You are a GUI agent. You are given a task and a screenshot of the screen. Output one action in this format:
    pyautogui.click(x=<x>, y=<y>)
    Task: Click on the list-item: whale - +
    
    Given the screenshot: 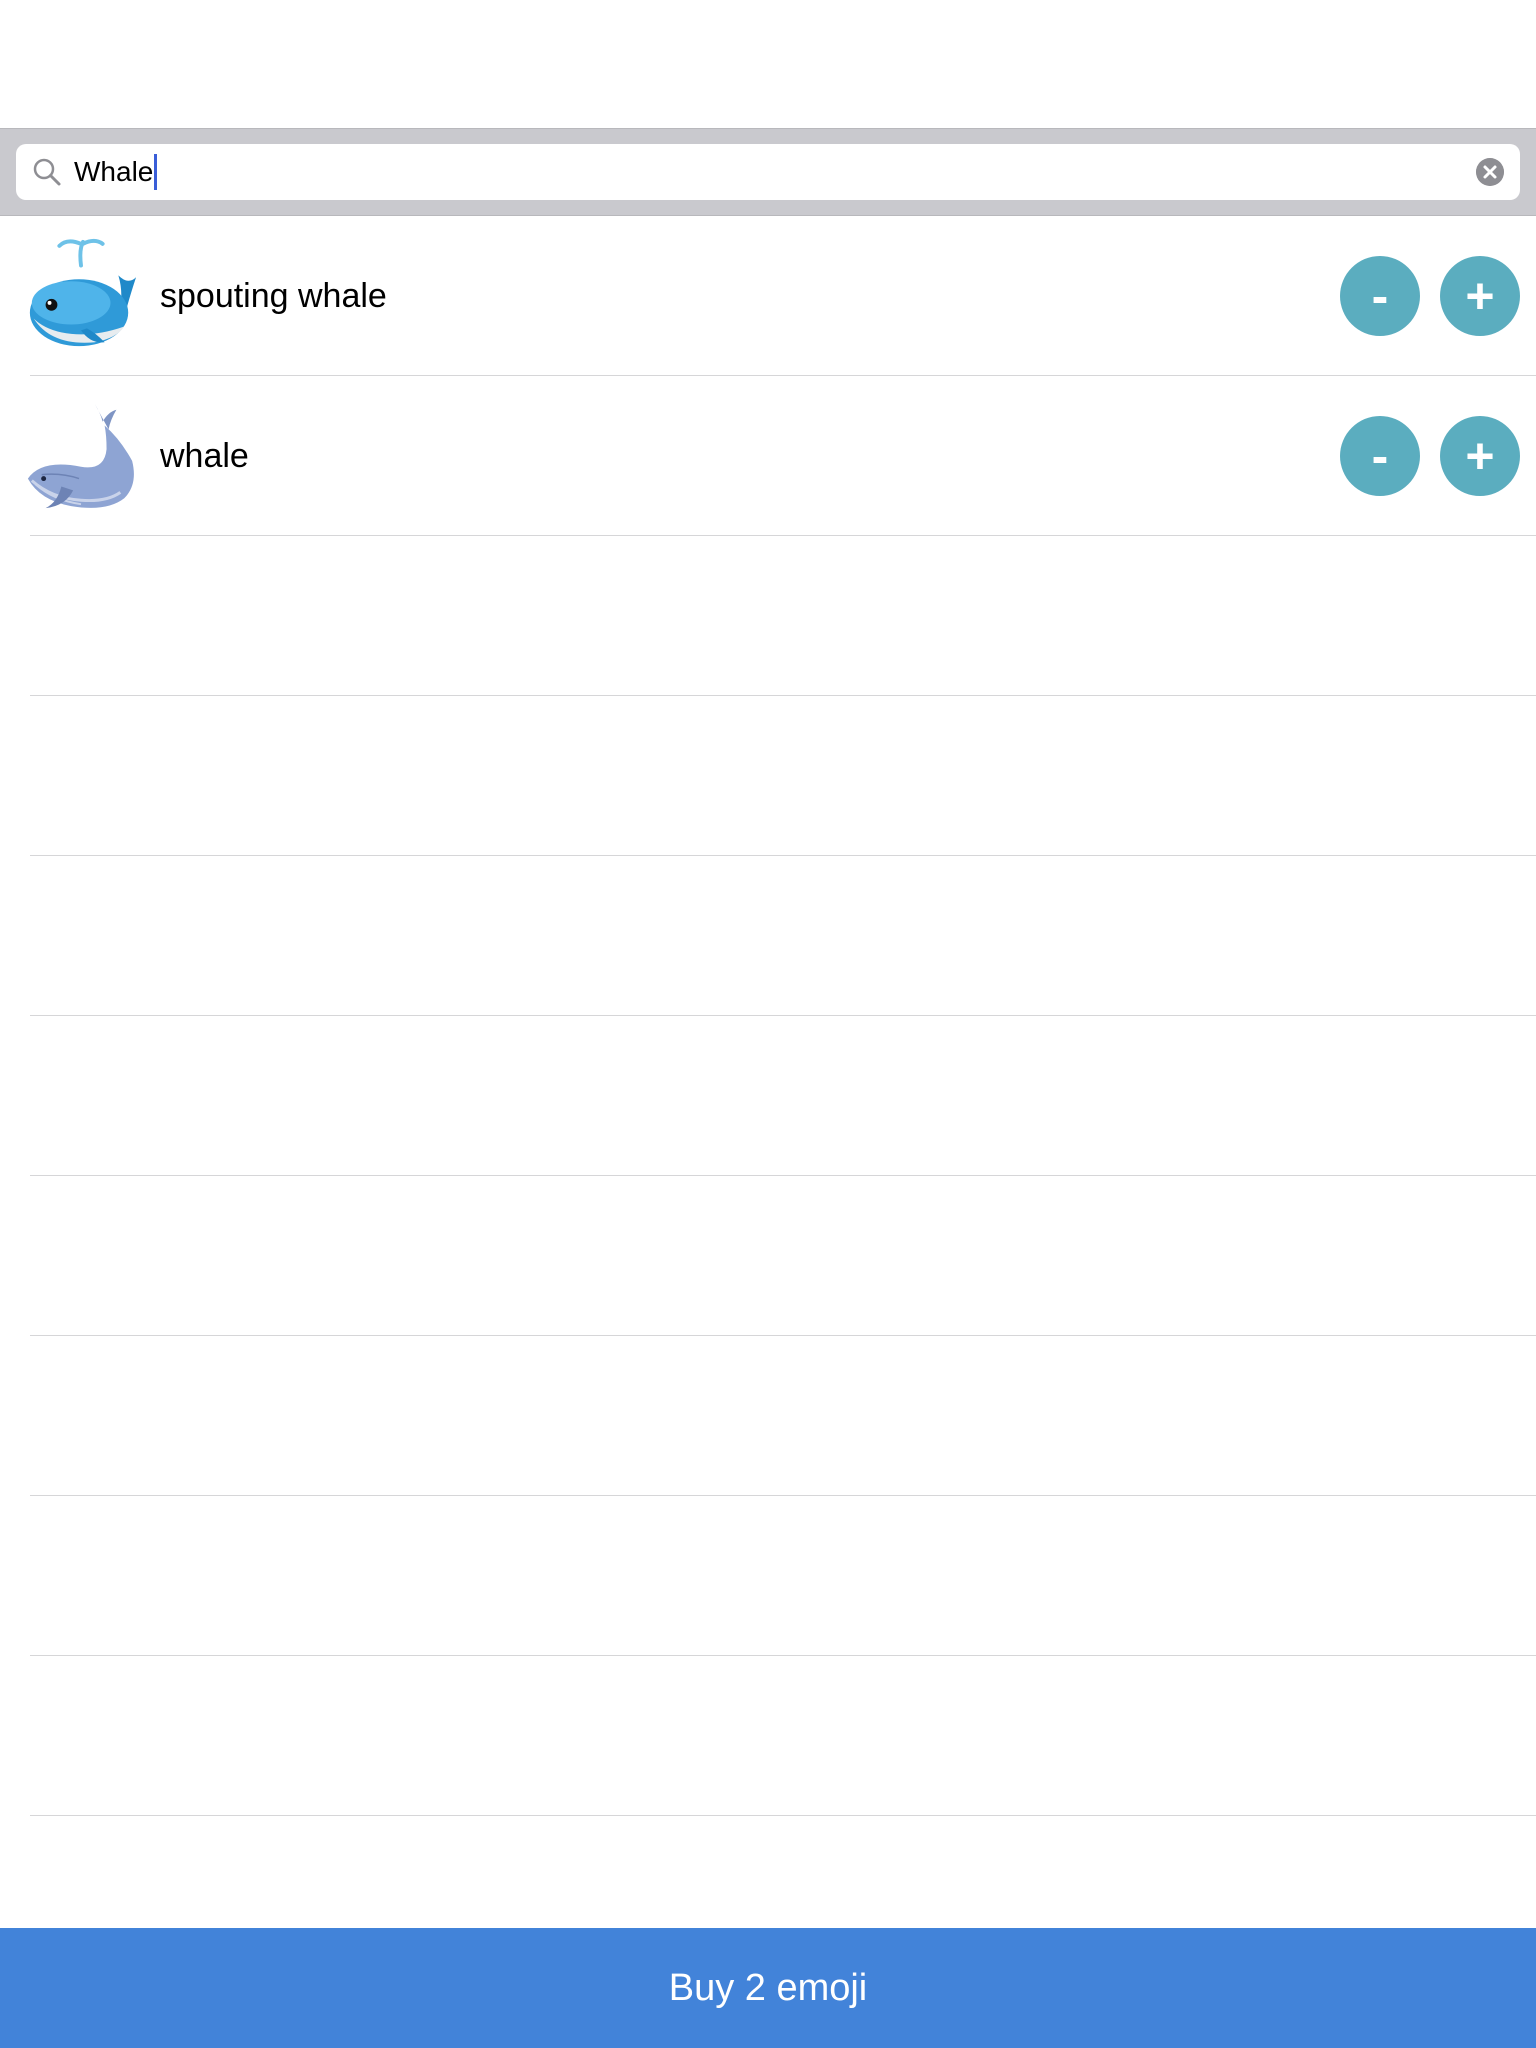 What is the action you would take?
    pyautogui.click(x=768, y=456)
    